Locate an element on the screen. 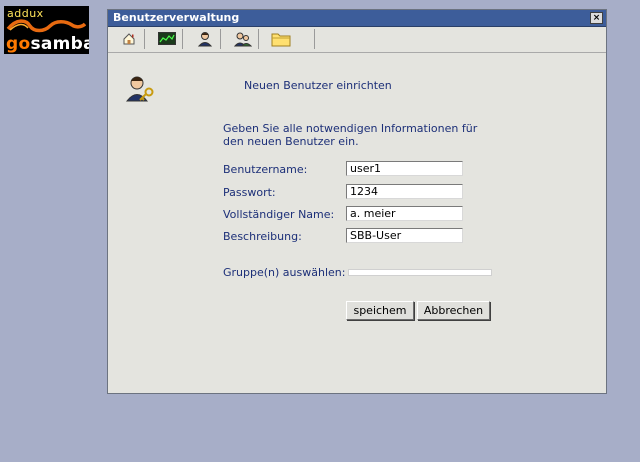  users-icon is located at coordinates (243, 39).